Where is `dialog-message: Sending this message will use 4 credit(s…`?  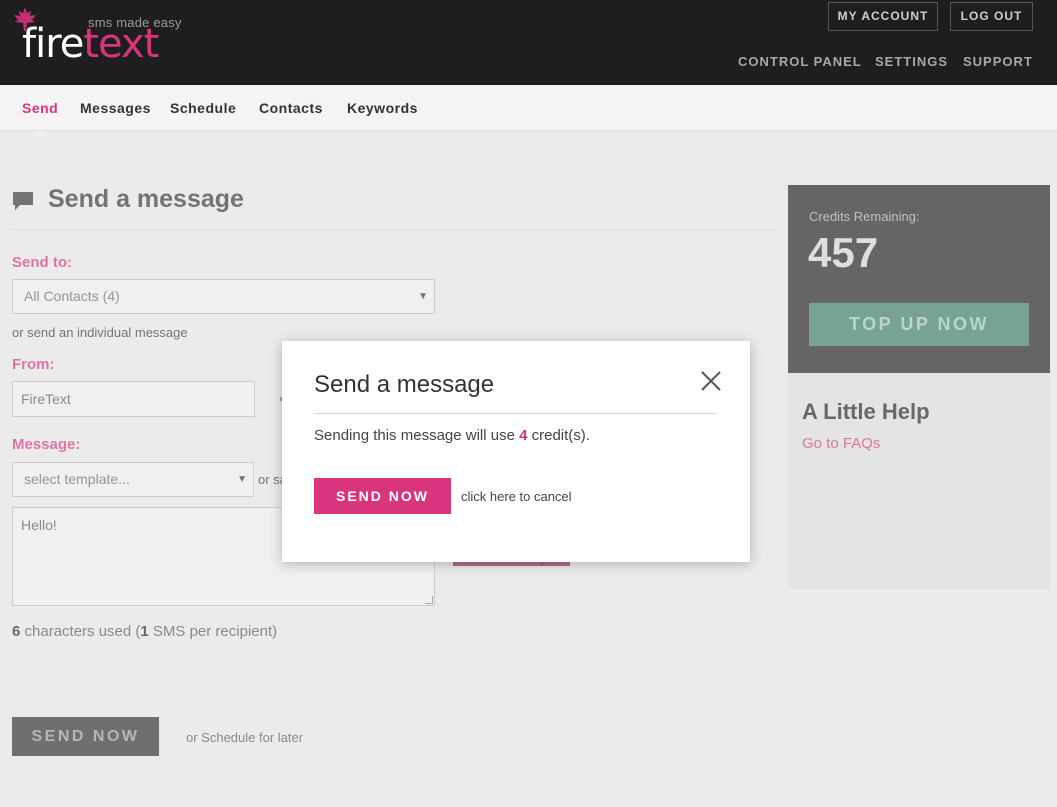
dialog-message: Sending this message will use 4 credit(s… is located at coordinates (452, 435).